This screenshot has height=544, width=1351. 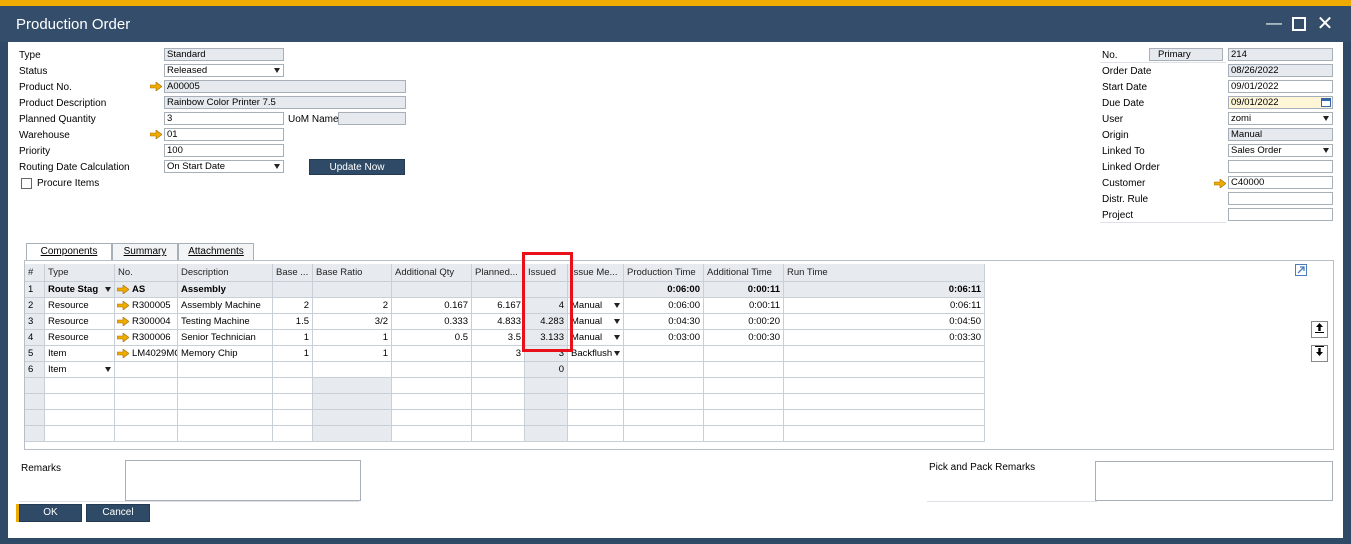 What do you see at coordinates (145, 252) in the screenshot?
I see `tab-summary: Summary` at bounding box center [145, 252].